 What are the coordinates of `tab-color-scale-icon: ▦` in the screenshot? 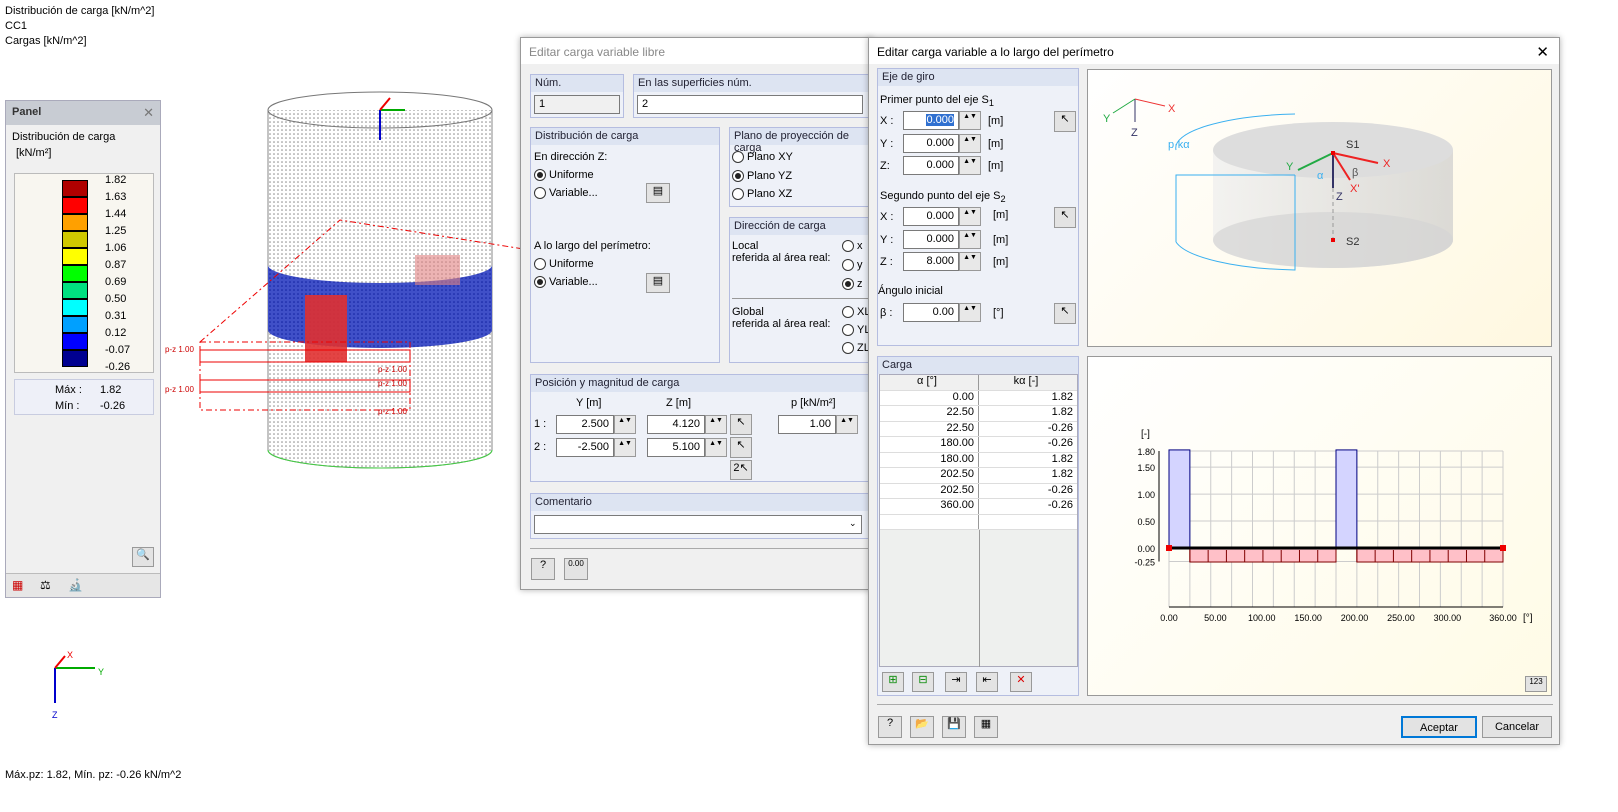 It's located at (17, 585).